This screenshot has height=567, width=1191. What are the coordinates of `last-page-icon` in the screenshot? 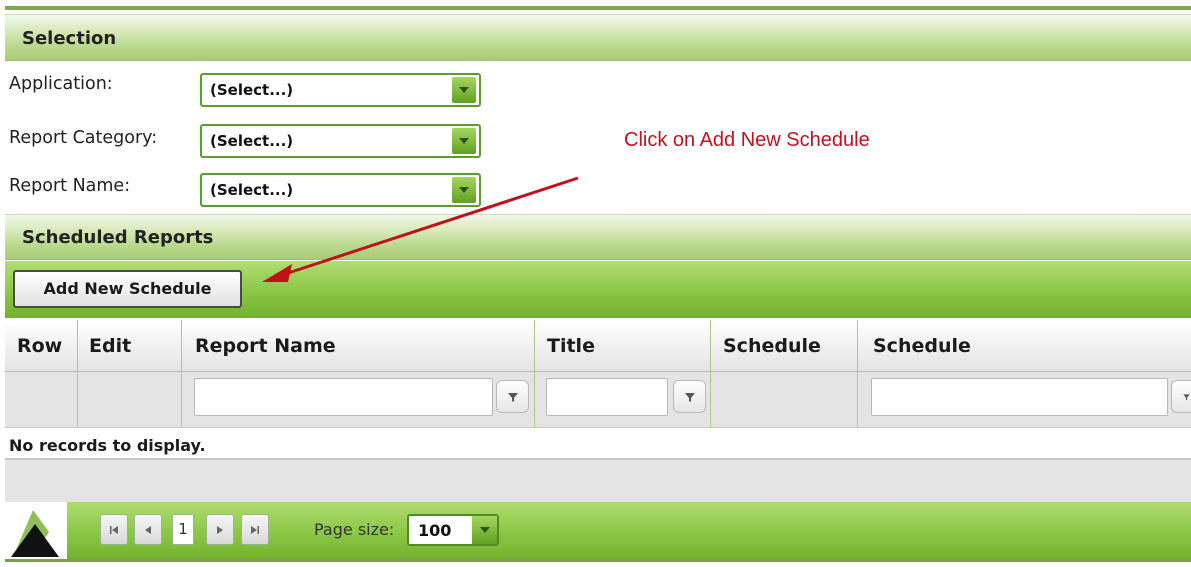 It's located at (255, 529).